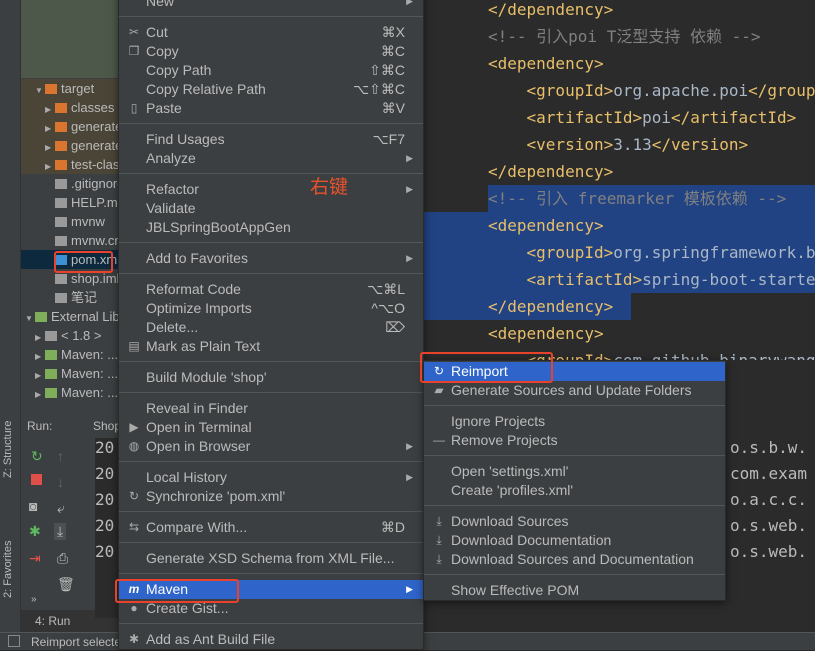 This screenshot has width=815, height=651. What do you see at coordinates (36, 479) in the screenshot?
I see `stop-icon` at bounding box center [36, 479].